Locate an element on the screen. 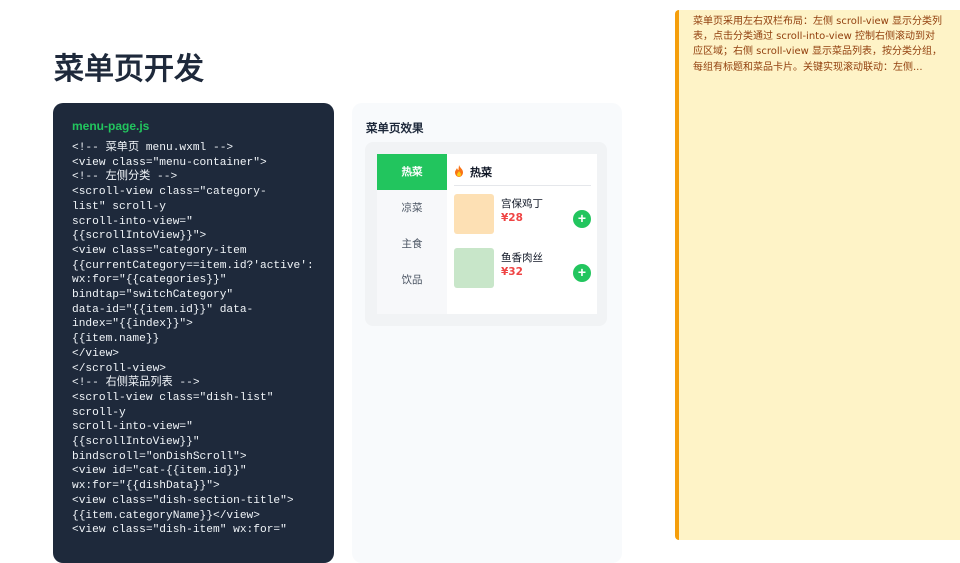 The height and width of the screenshot is (563, 960). dish-item: 鱼香肉丝 ¥32 + is located at coordinates (522, 267).